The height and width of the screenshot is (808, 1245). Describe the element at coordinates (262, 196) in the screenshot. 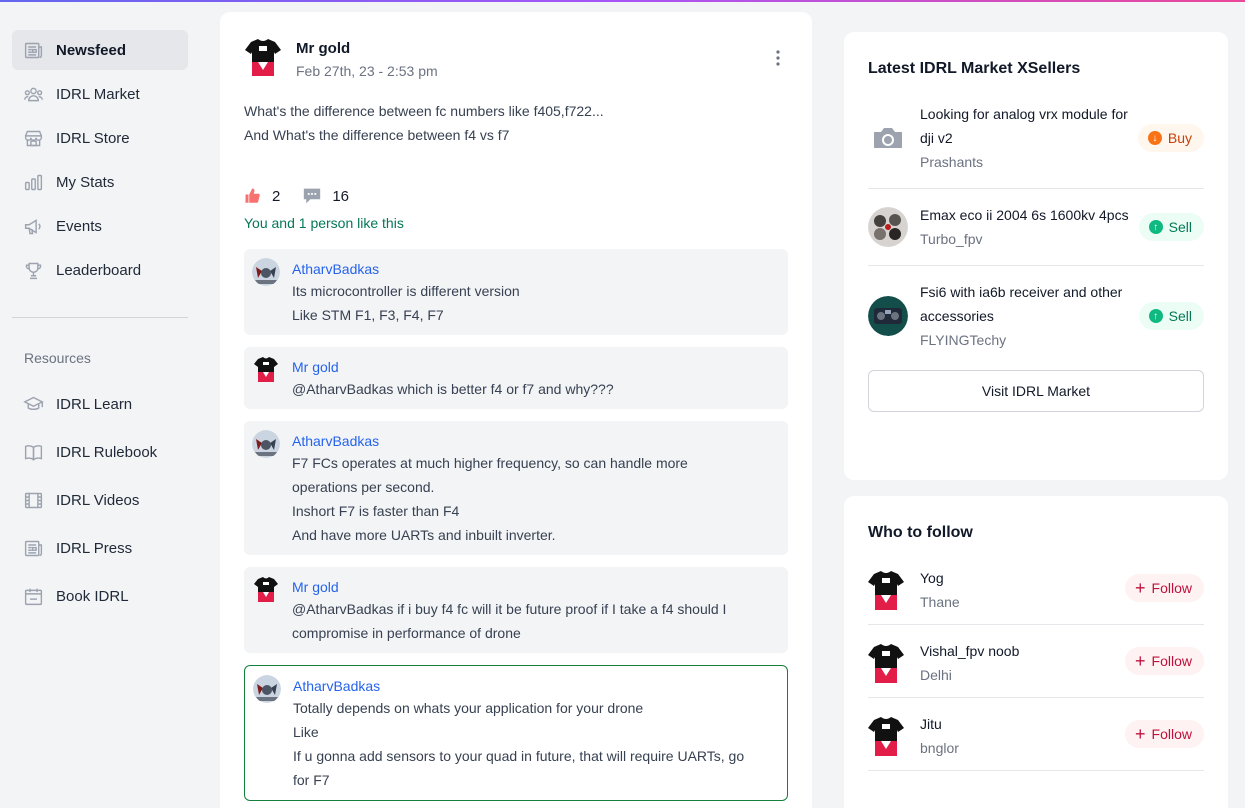

I see `like-button: 2` at that location.